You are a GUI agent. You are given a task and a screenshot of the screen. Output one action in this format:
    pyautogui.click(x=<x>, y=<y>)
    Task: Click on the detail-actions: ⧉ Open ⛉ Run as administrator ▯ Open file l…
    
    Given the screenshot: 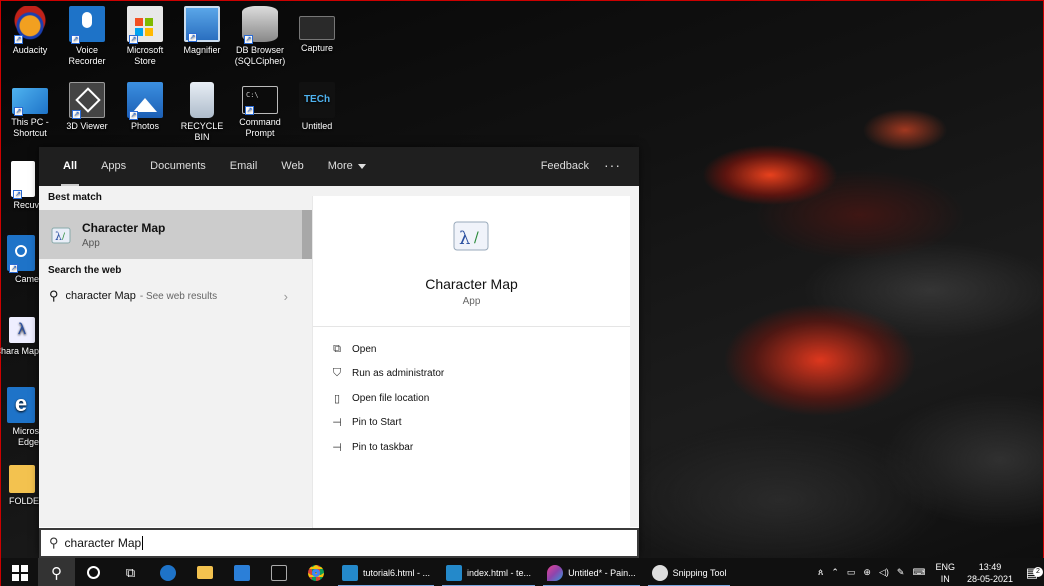 What is the action you would take?
    pyautogui.click(x=471, y=393)
    